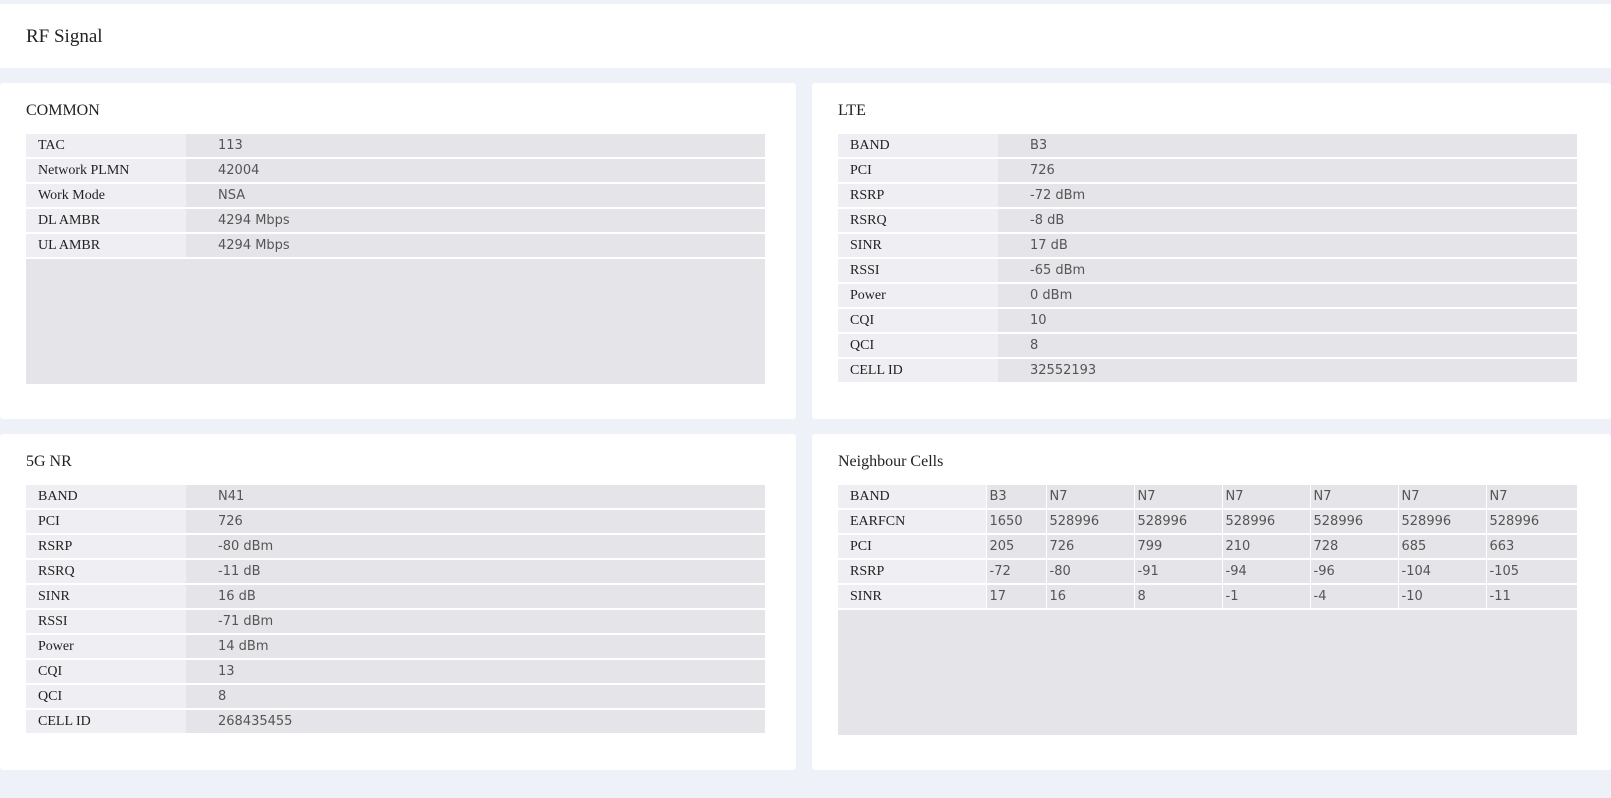 The height and width of the screenshot is (798, 1611). I want to click on table-cell: -10, so click(1441, 597).